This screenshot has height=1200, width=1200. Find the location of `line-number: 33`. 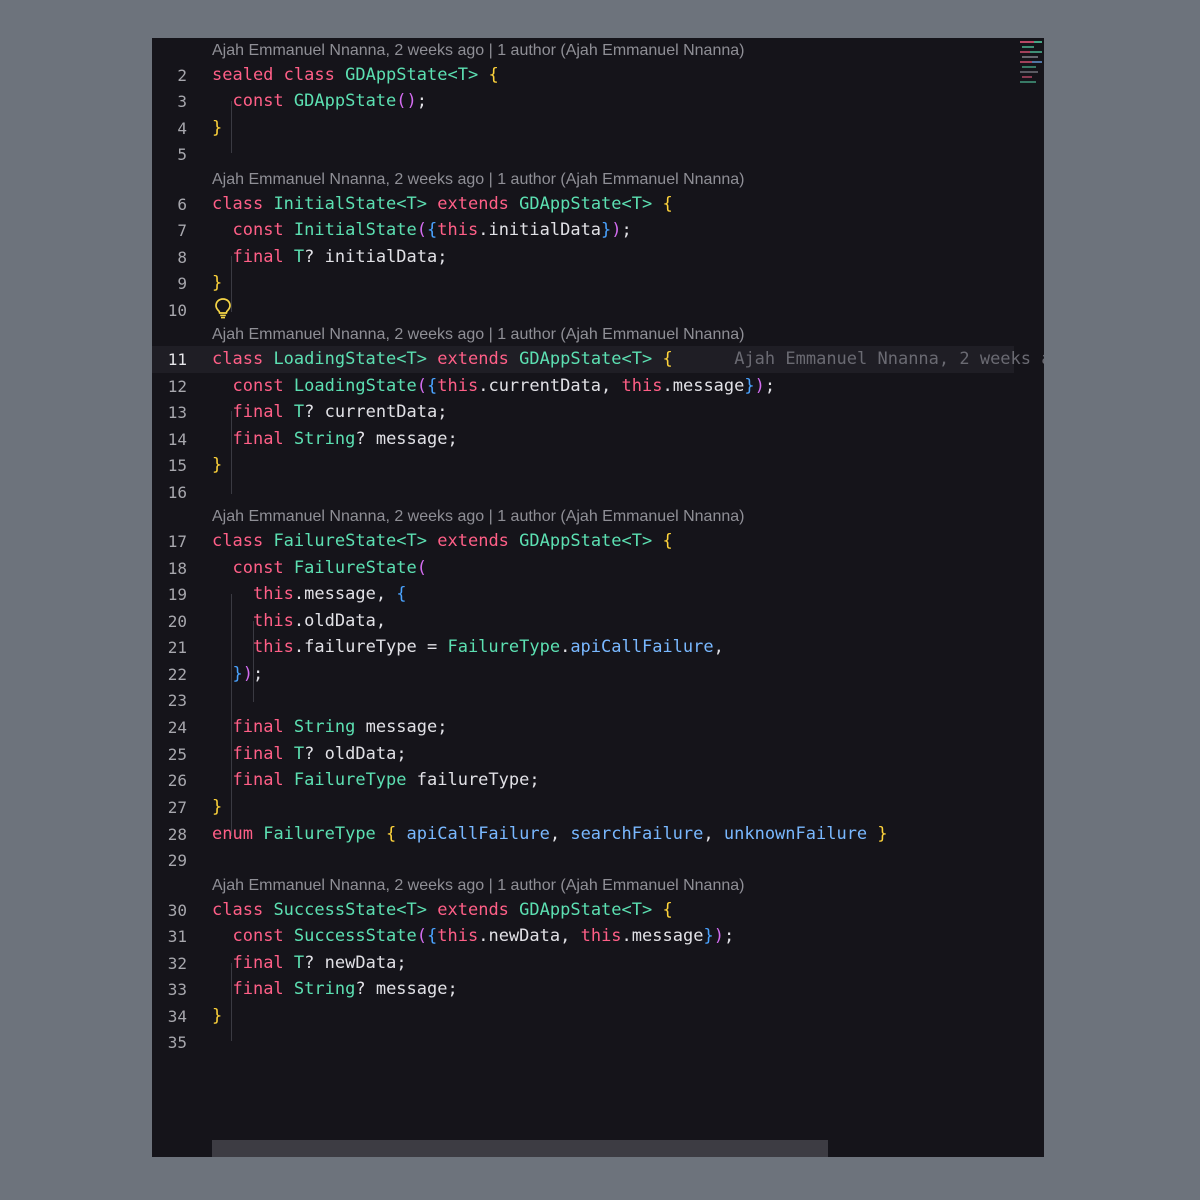

line-number: 33 is located at coordinates (177, 989).